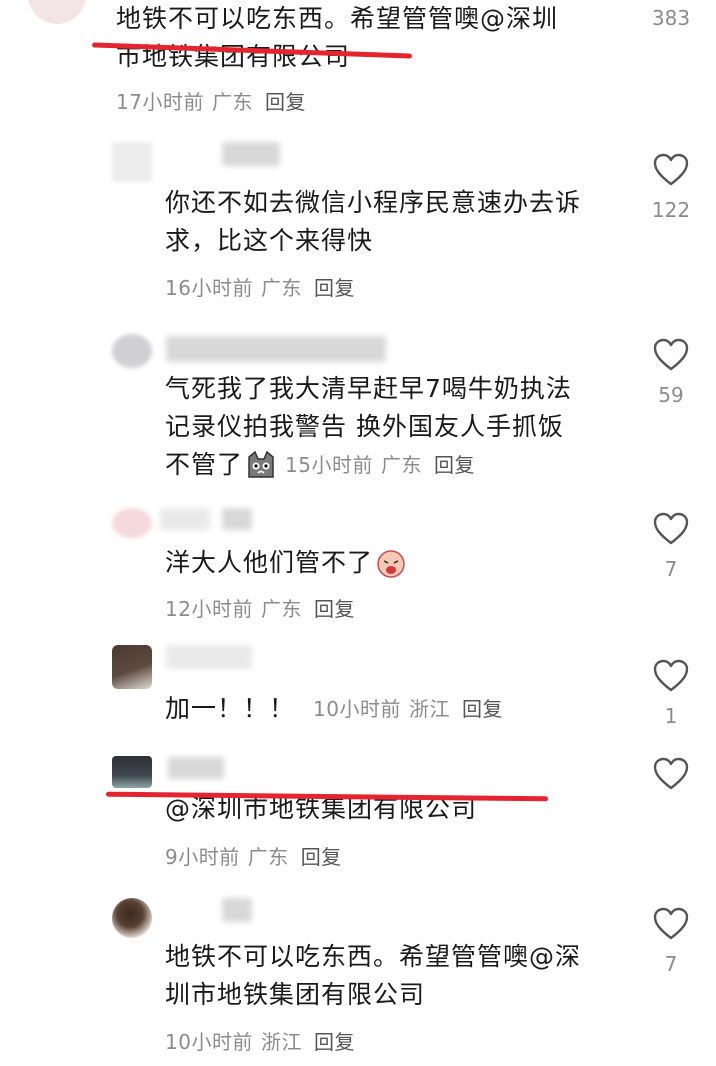 Image resolution: width=716 pixels, height=1066 pixels. What do you see at coordinates (368, 388) in the screenshot?
I see `comment-text-line: 气死我了我大清早赶早7喝牛奶执法` at bounding box center [368, 388].